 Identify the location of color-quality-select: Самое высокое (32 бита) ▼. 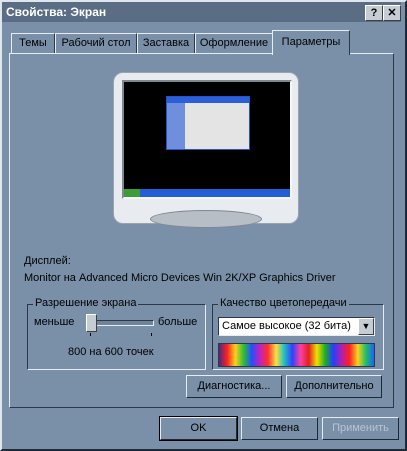
(296, 326).